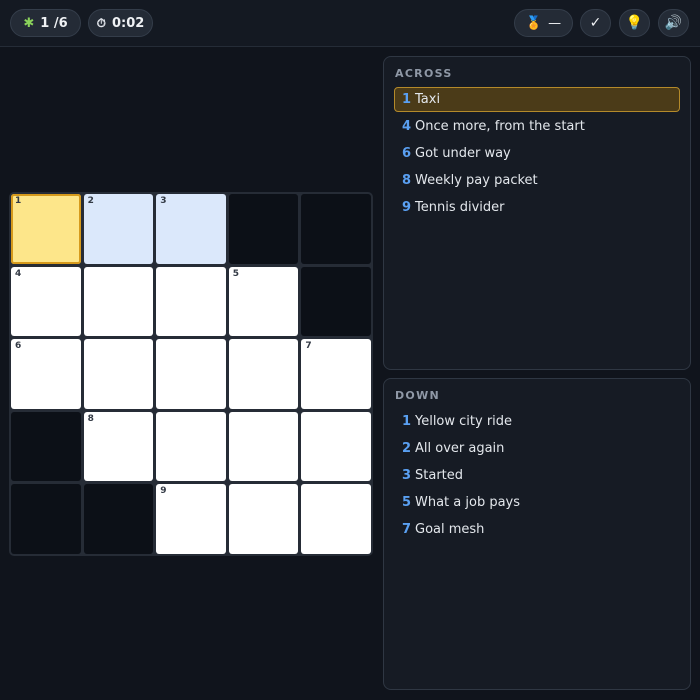  Describe the element at coordinates (18, 201) in the screenshot. I see `cell-number: 1` at that location.